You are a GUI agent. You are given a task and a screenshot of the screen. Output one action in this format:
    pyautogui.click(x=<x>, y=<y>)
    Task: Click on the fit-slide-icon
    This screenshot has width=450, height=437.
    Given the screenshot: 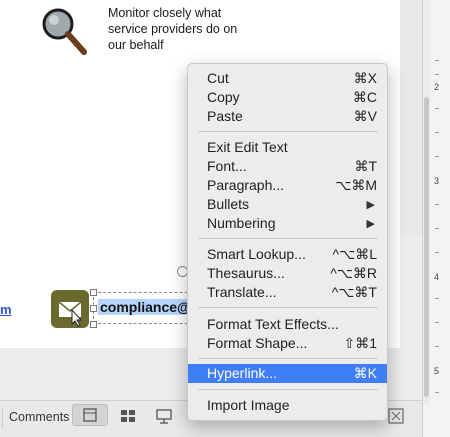 What is the action you would take?
    pyautogui.click(x=396, y=416)
    